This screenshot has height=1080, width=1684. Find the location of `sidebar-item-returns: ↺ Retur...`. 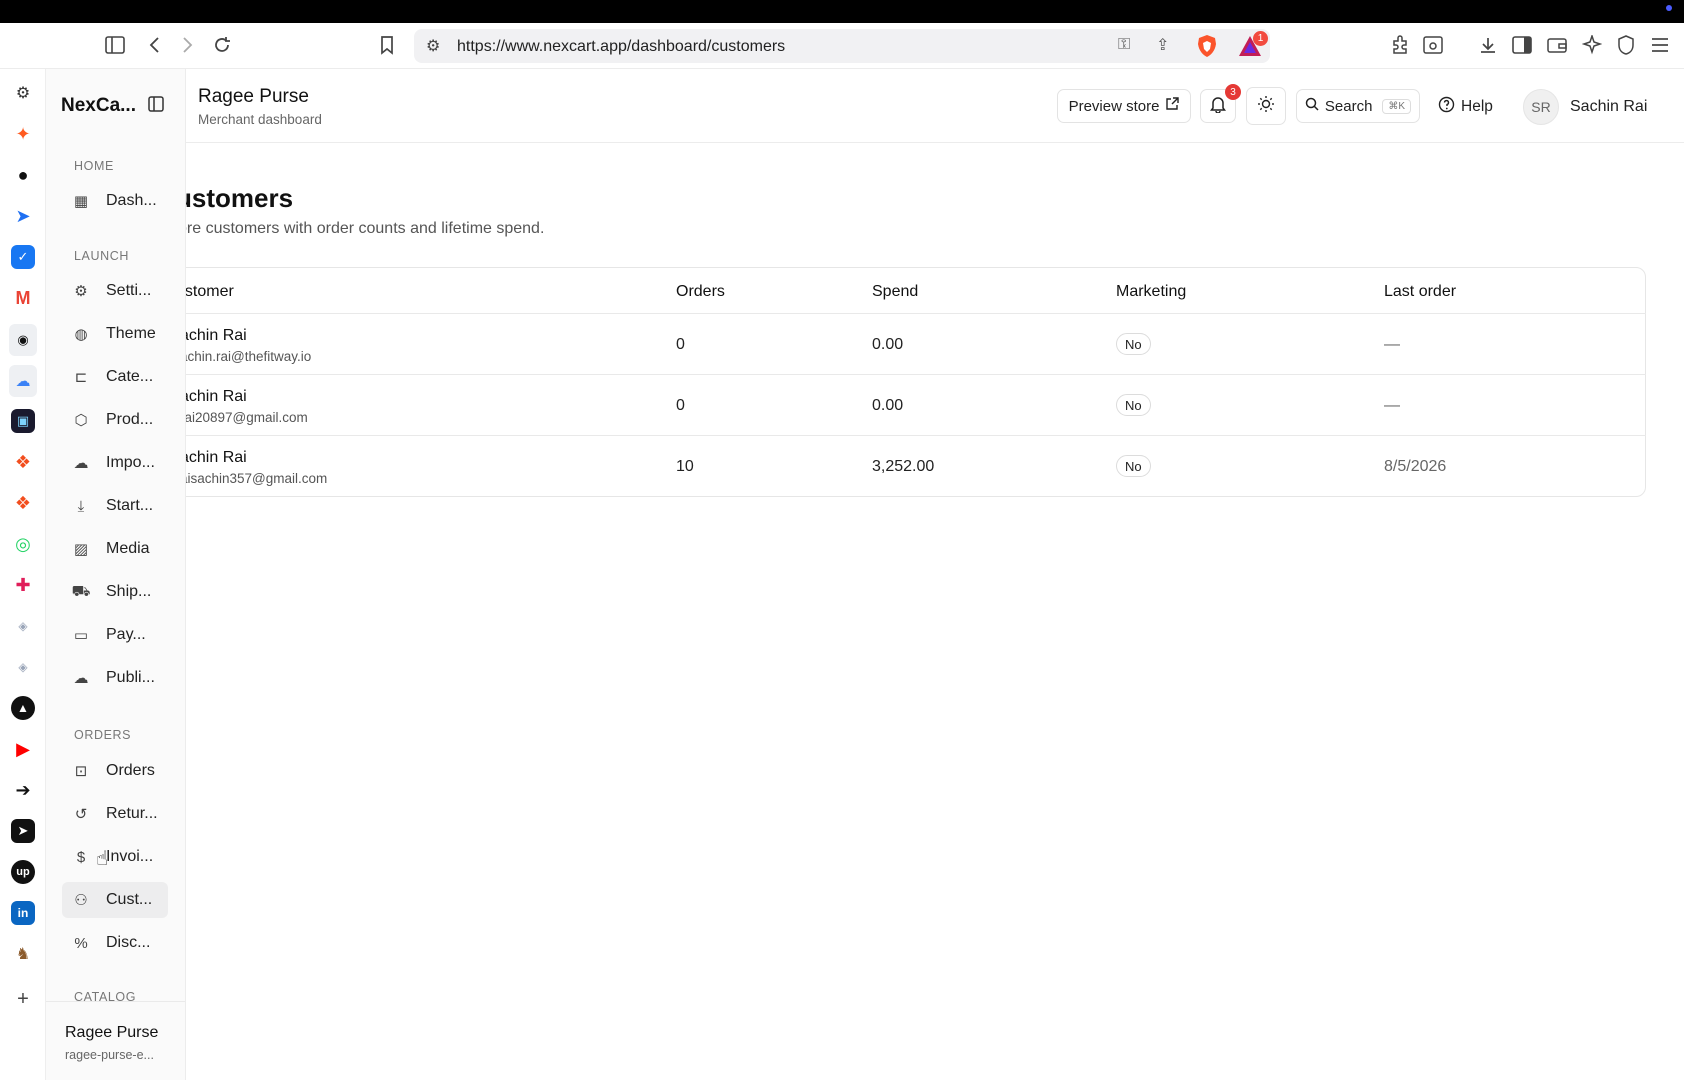

sidebar-item-returns: ↺ Retur... is located at coordinates (115, 814).